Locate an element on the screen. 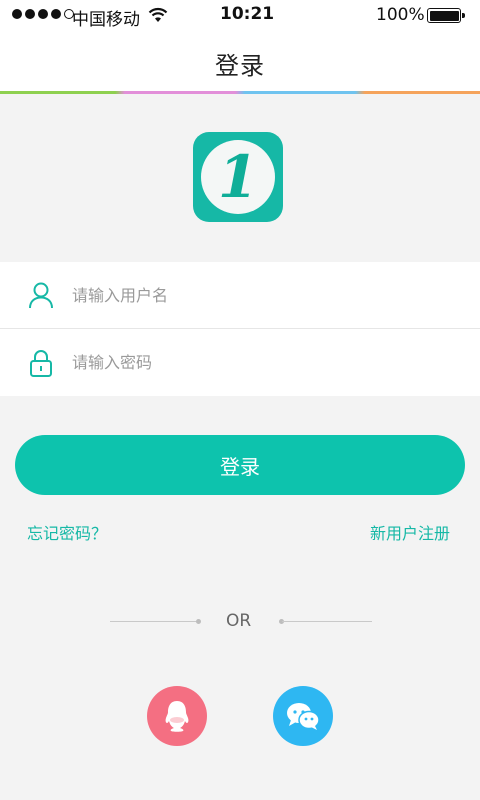  divider-line-right is located at coordinates (327, 621).